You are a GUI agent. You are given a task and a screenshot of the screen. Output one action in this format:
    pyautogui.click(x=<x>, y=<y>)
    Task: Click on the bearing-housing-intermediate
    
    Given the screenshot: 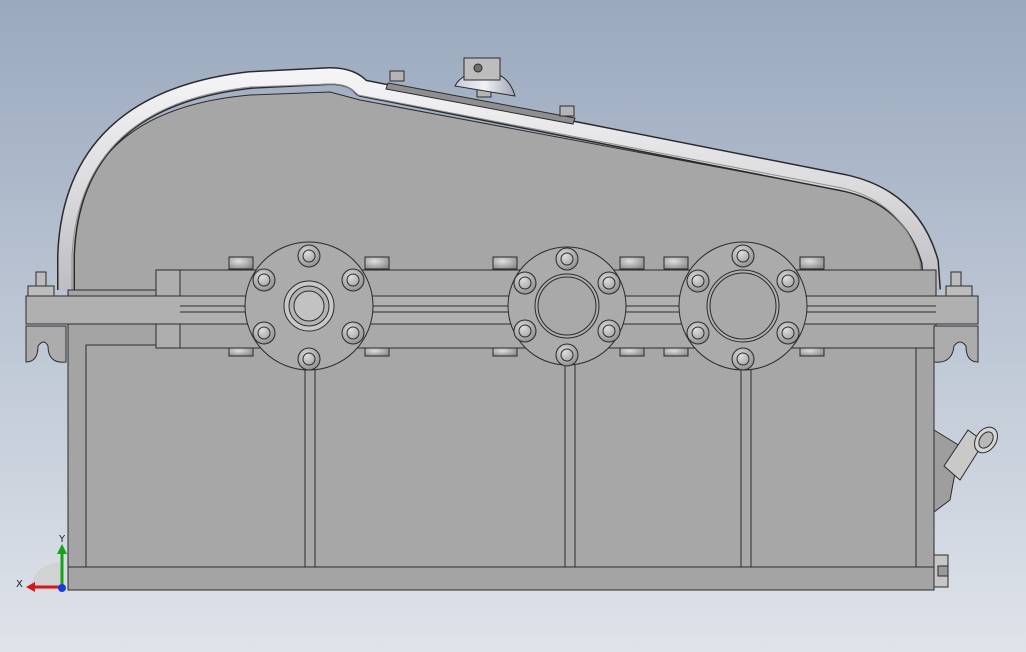 What is the action you would take?
    pyautogui.click(x=567, y=306)
    